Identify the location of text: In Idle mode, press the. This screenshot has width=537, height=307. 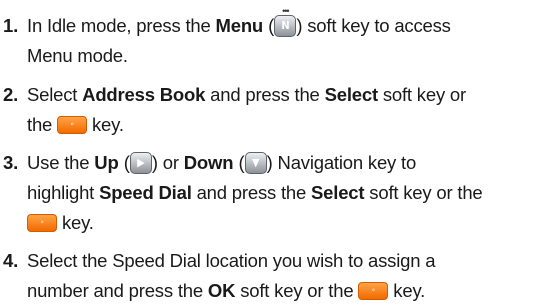
(121, 25).